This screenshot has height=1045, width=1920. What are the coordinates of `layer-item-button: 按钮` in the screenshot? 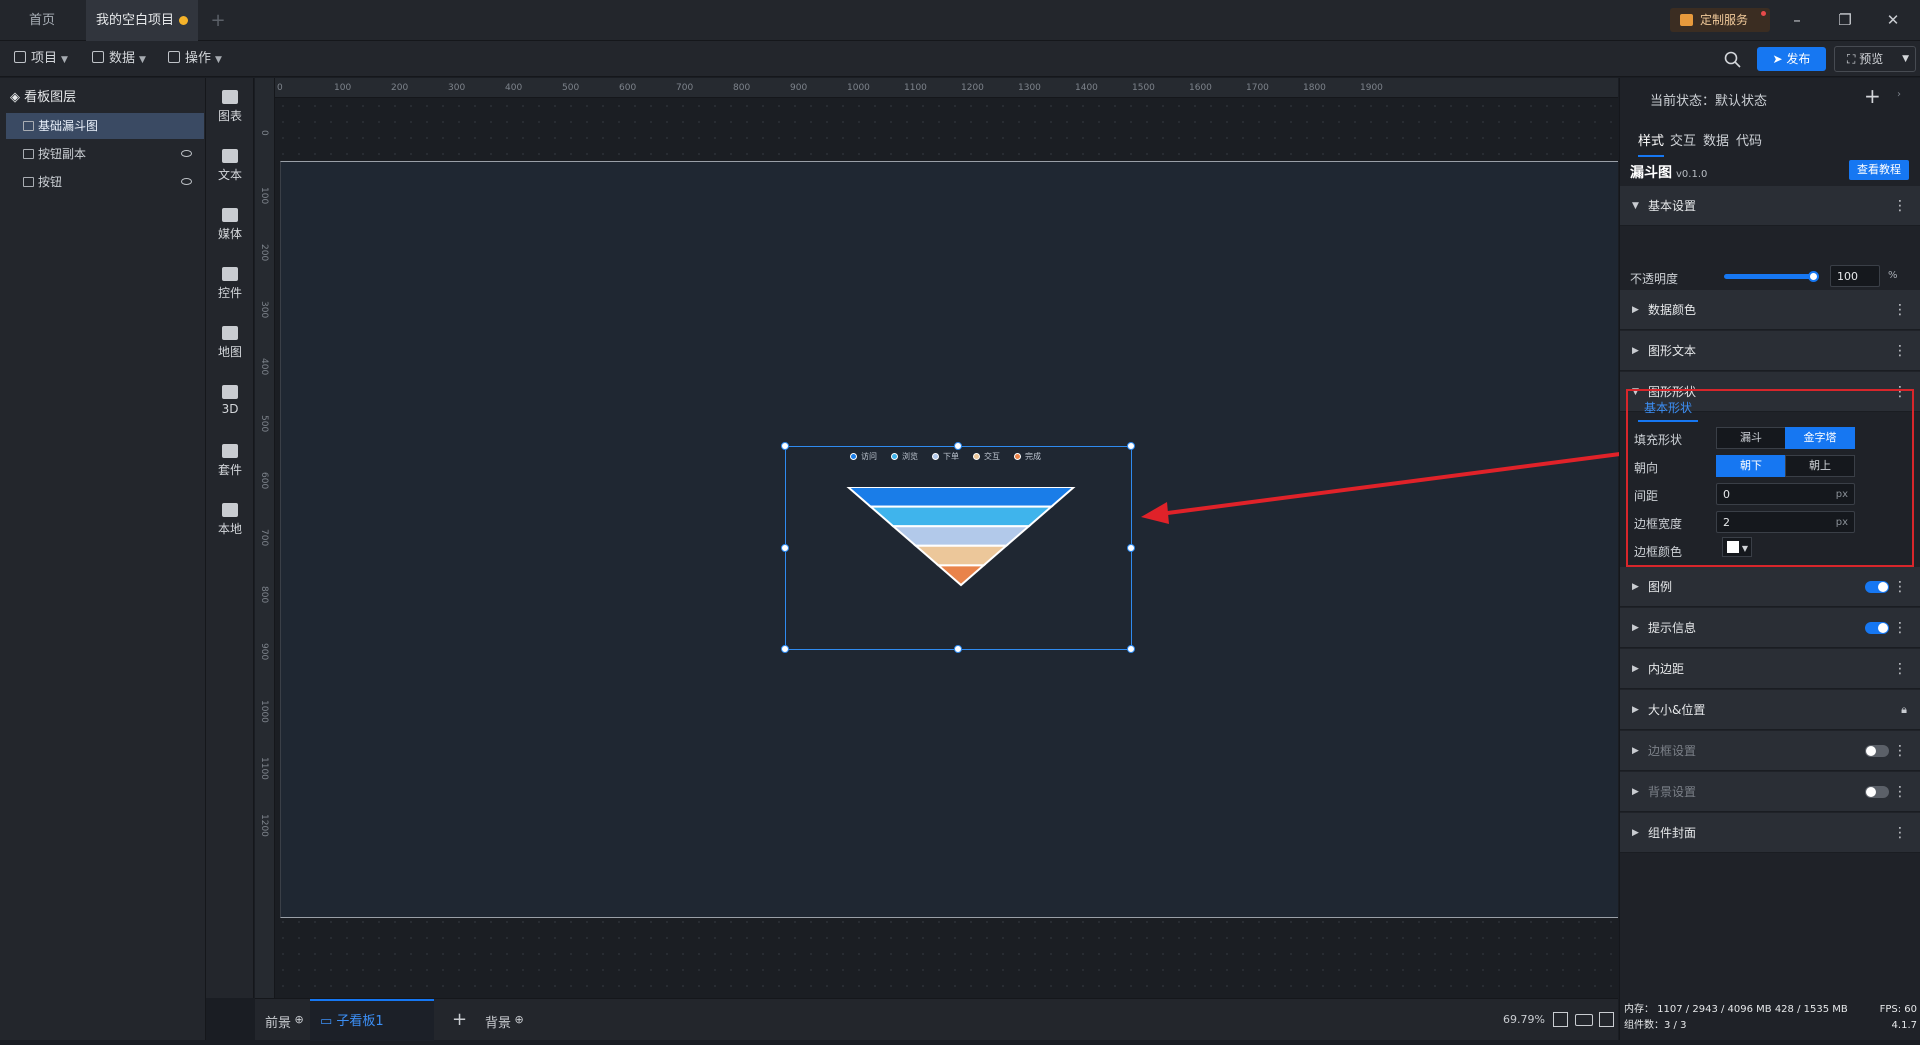 It's located at (105, 182).